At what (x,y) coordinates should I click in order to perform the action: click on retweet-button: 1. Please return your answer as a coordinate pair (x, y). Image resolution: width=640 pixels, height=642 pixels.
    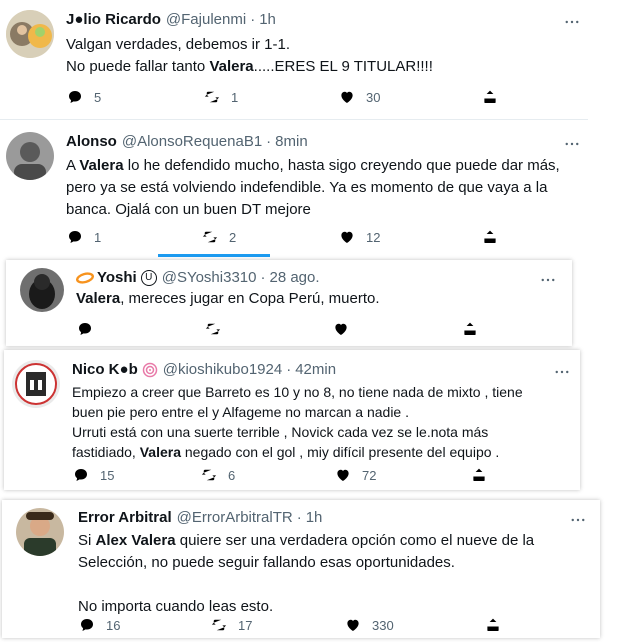
    Looking at the image, I should click on (220, 97).